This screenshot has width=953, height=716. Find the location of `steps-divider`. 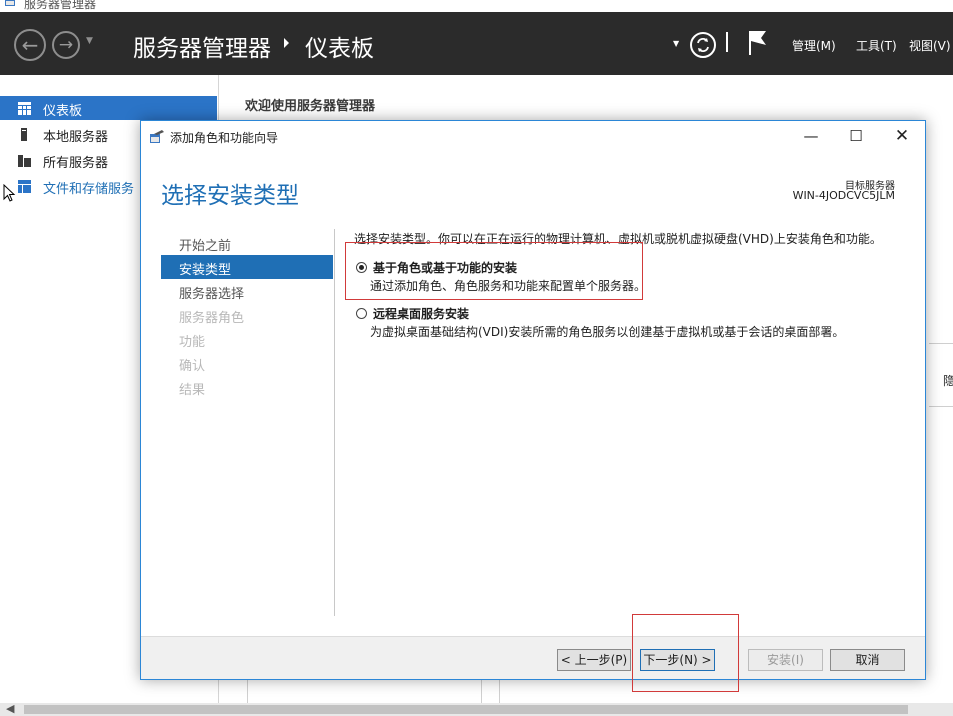

steps-divider is located at coordinates (334, 422).